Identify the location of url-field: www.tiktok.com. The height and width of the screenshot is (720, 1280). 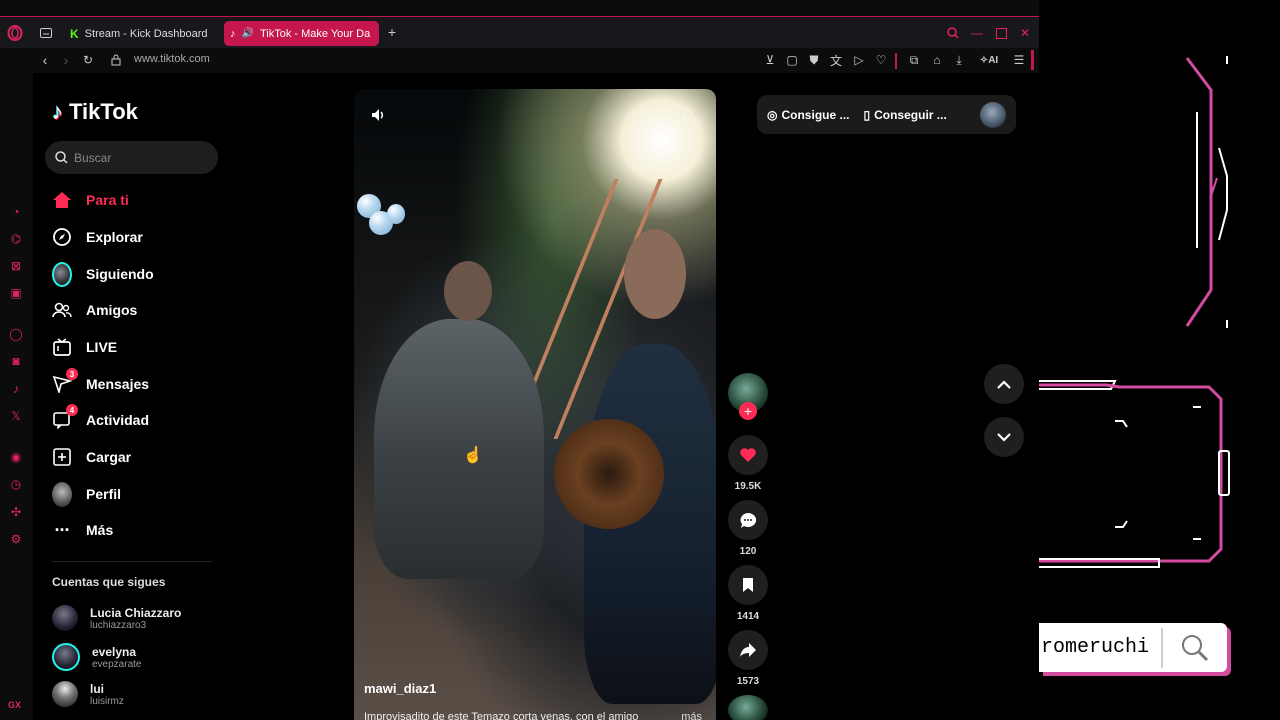
(172, 59).